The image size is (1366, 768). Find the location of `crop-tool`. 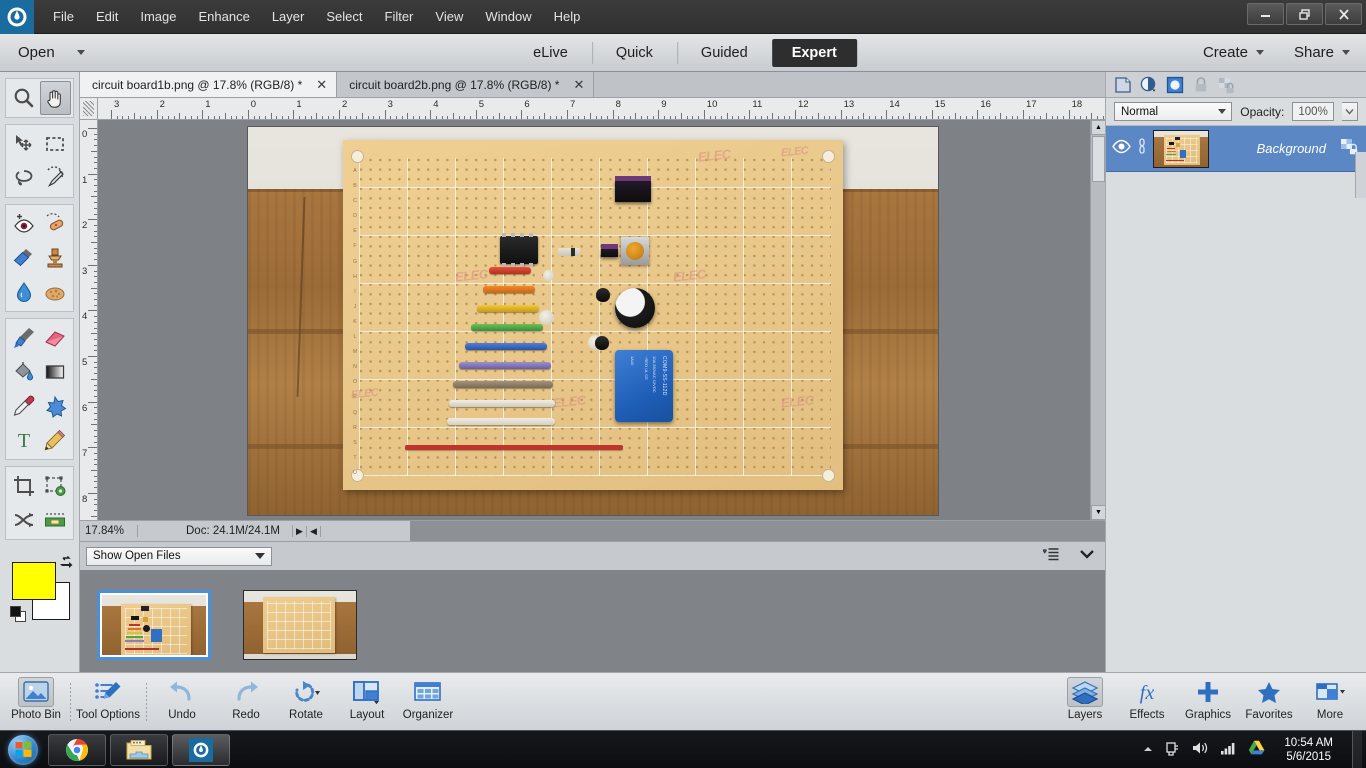

crop-tool is located at coordinates (24, 486).